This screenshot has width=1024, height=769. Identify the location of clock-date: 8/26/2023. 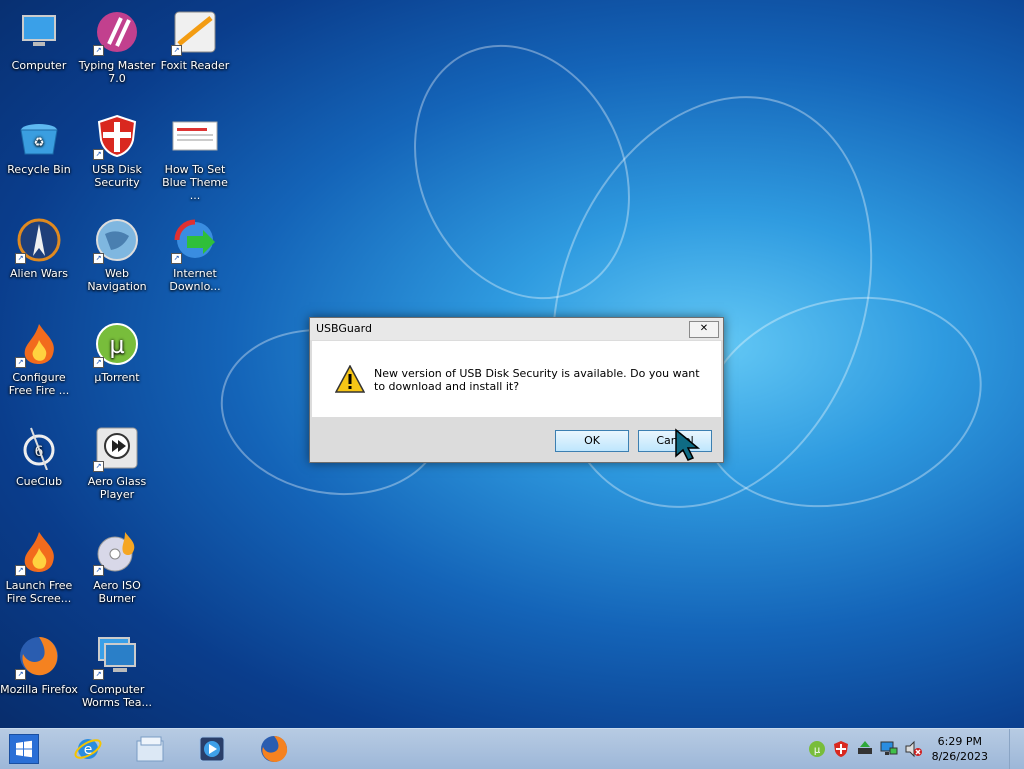
(959, 756).